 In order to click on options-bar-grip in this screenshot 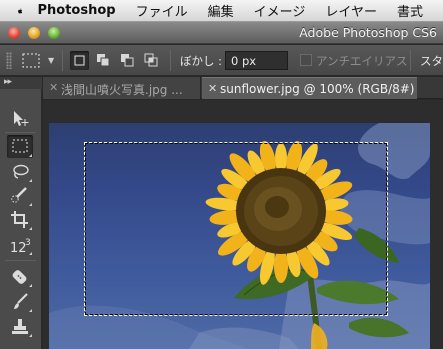, I will do `click(9, 60)`.